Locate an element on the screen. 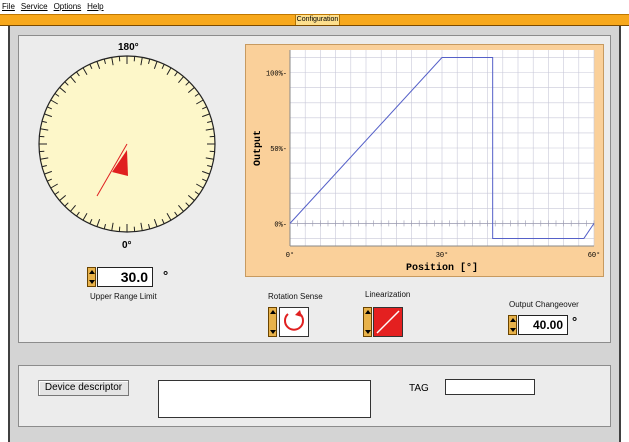 This screenshot has width=629, height=442. x-tick-label: 60° is located at coordinates (594, 255).